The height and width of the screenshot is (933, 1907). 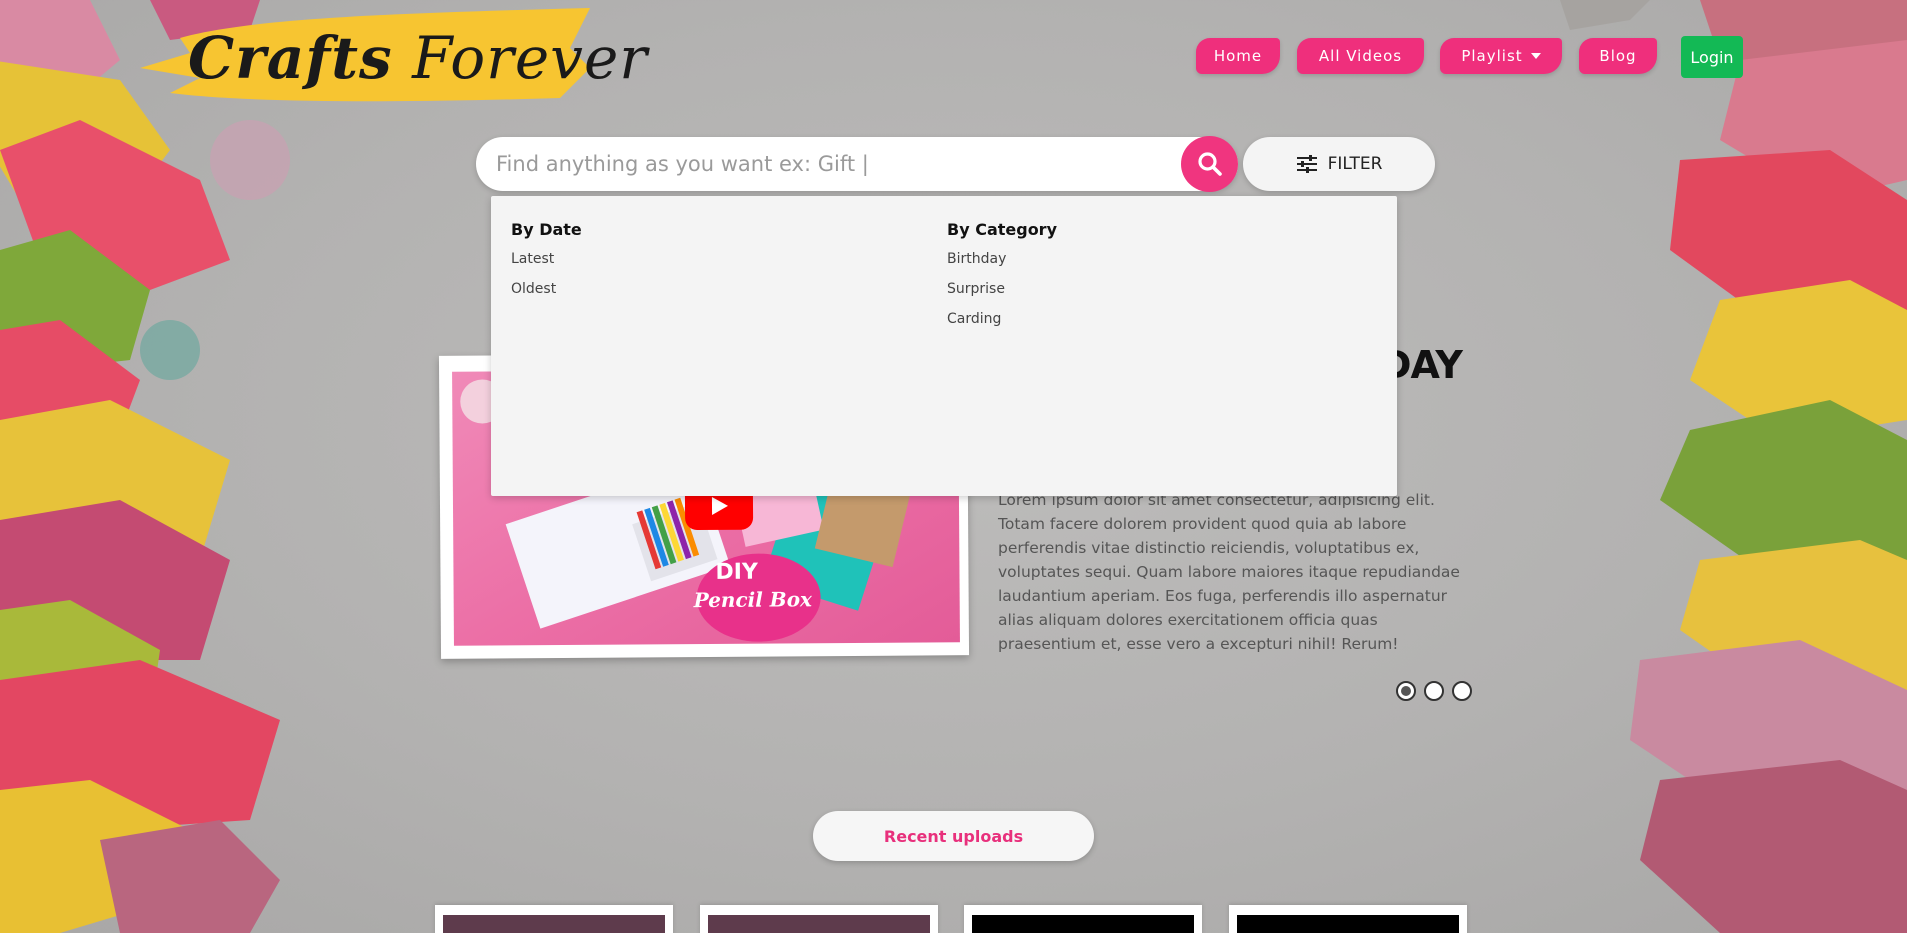 I want to click on play-icon, so click(x=720, y=505).